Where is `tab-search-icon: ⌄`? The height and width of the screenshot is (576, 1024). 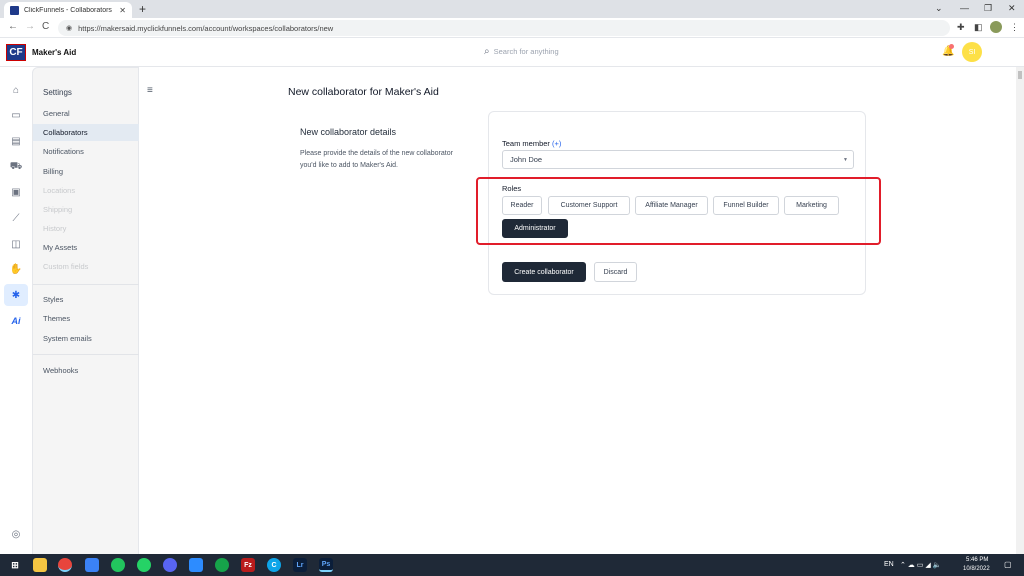 tab-search-icon: ⌄ is located at coordinates (939, 8).